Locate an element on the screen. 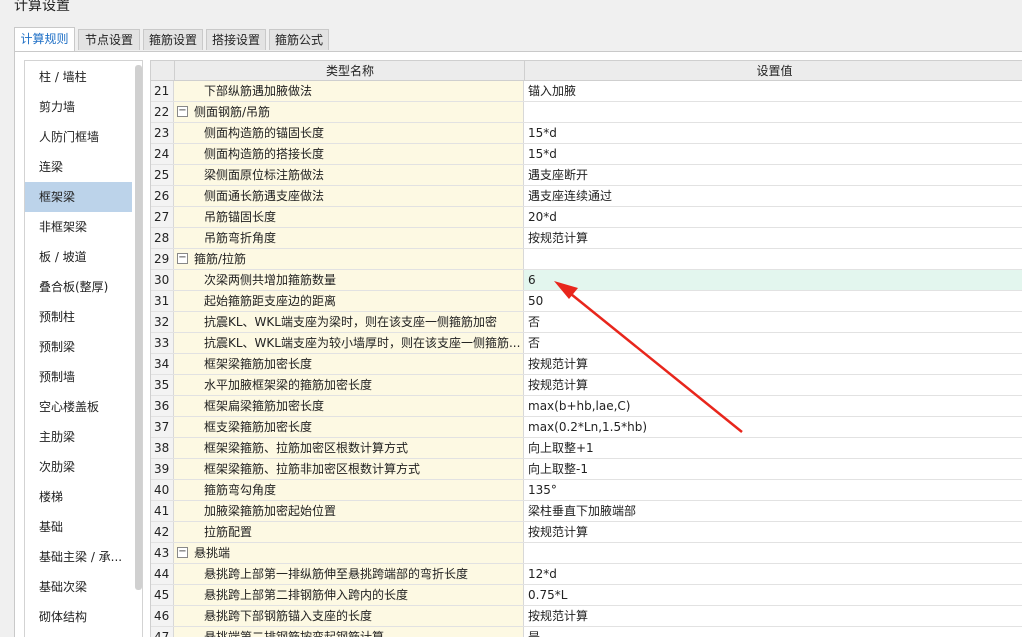  sidebar-item: 预制柱 is located at coordinates (78, 317).